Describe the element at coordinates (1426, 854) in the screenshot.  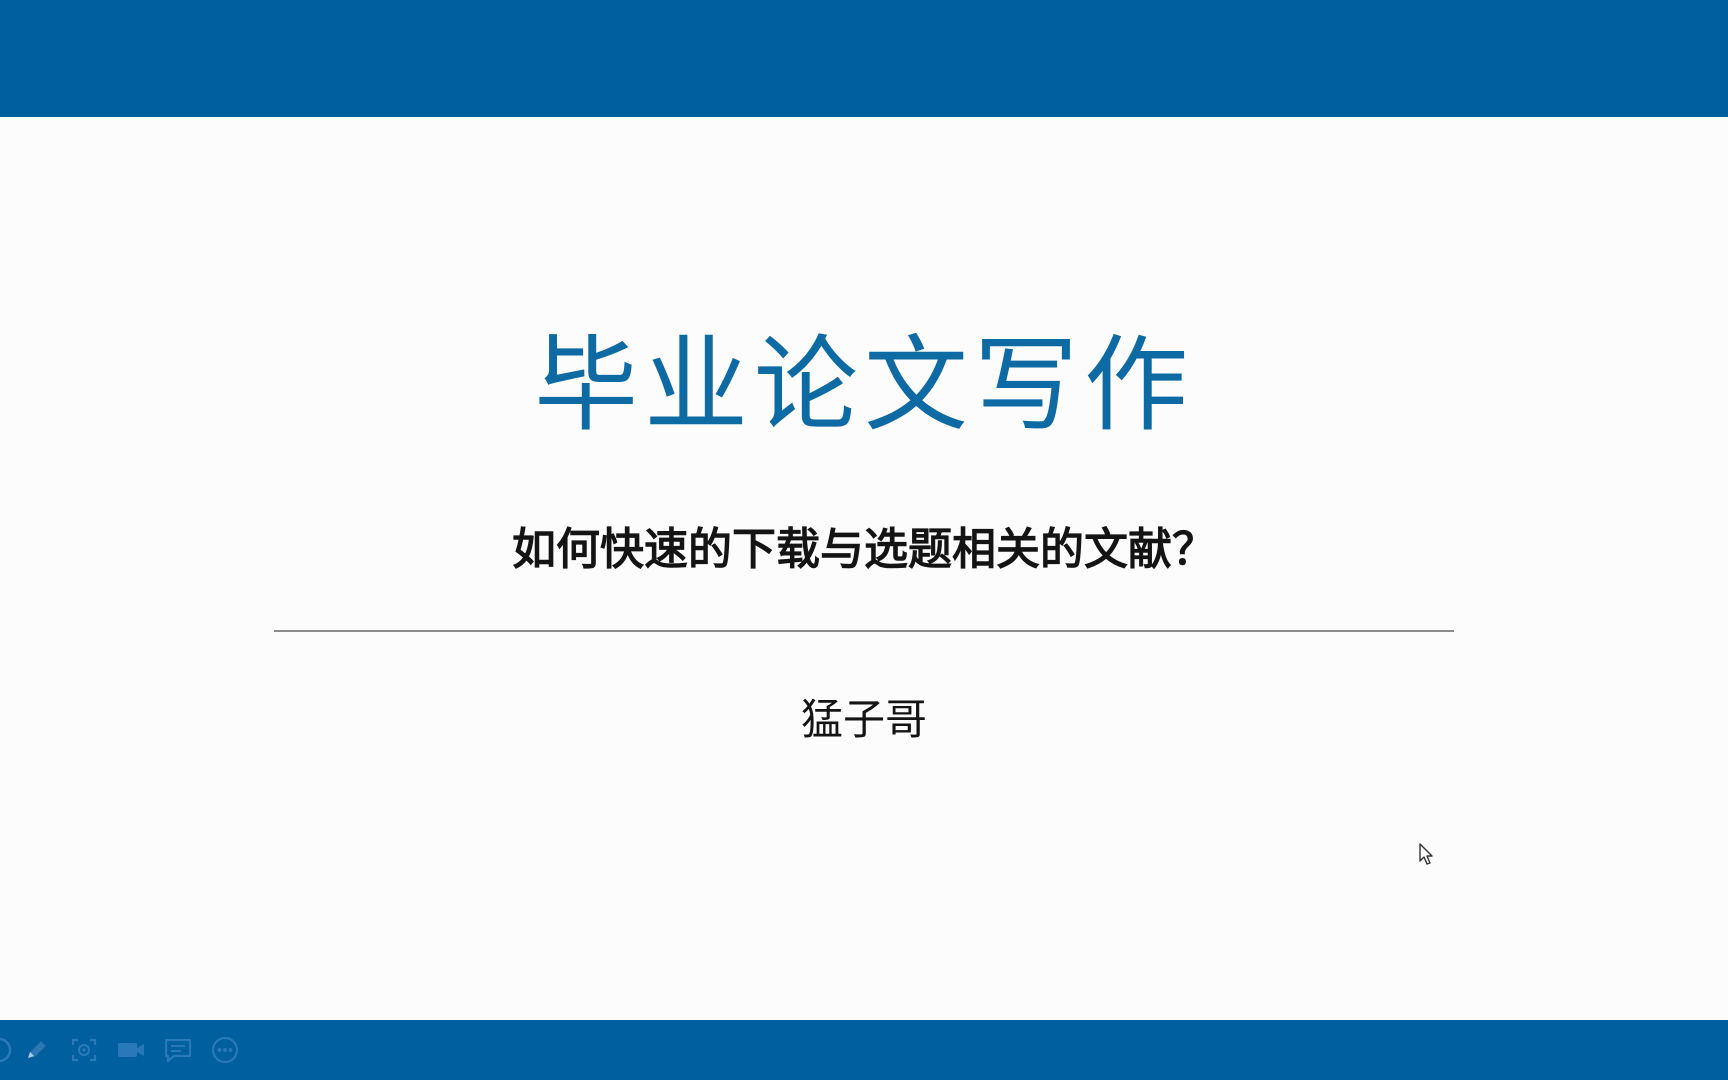
I see `mouse-cursor-icon` at that location.